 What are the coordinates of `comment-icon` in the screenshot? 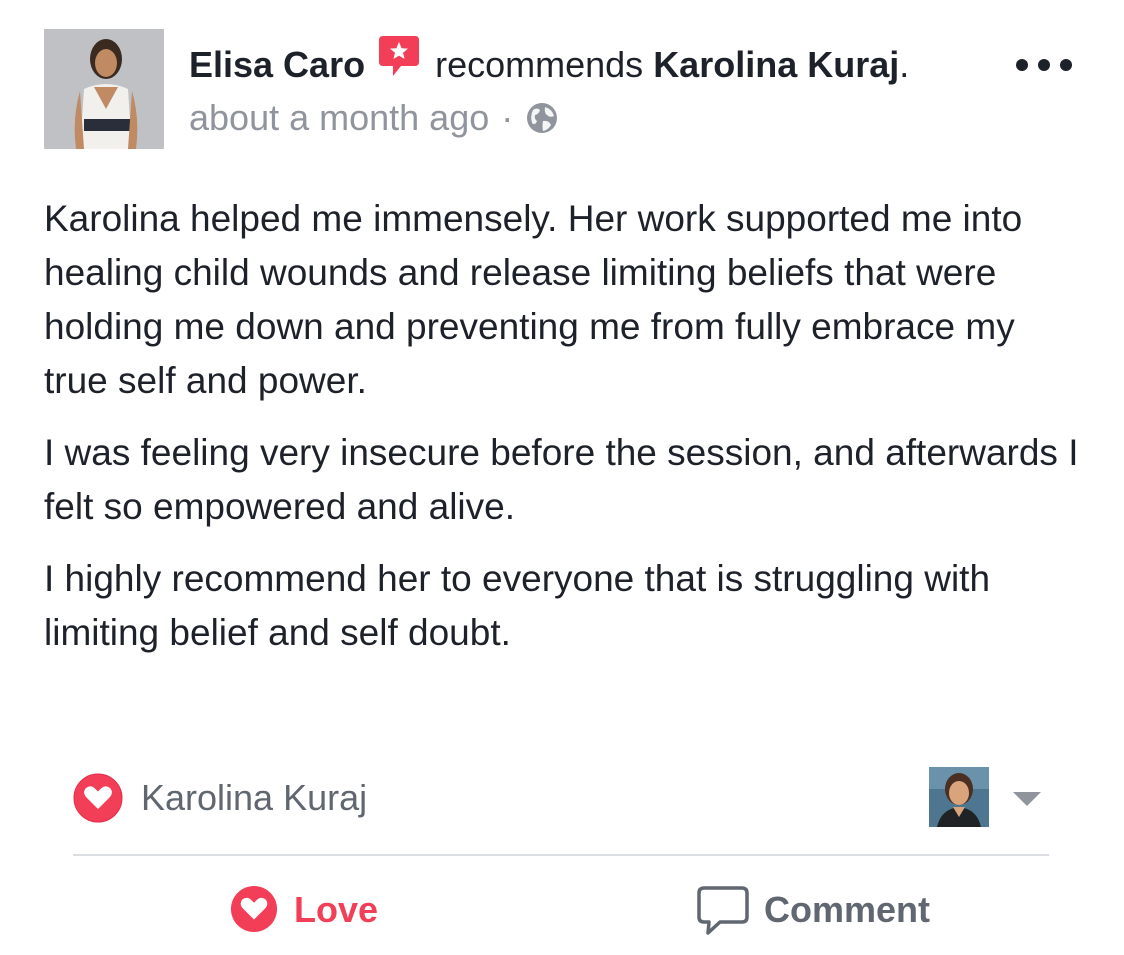 It's located at (723, 910).